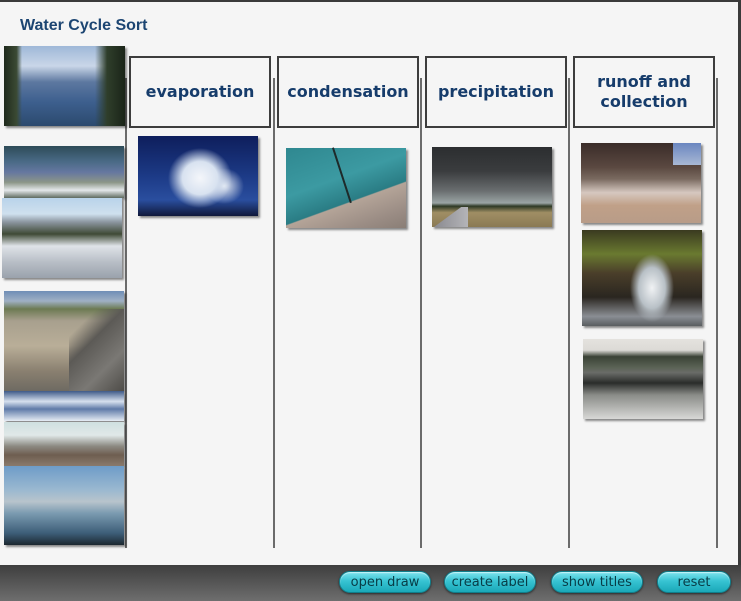 This screenshot has height=601, width=741. Describe the element at coordinates (643, 379) in the screenshot. I see `photo-rain-on-pond` at that location.